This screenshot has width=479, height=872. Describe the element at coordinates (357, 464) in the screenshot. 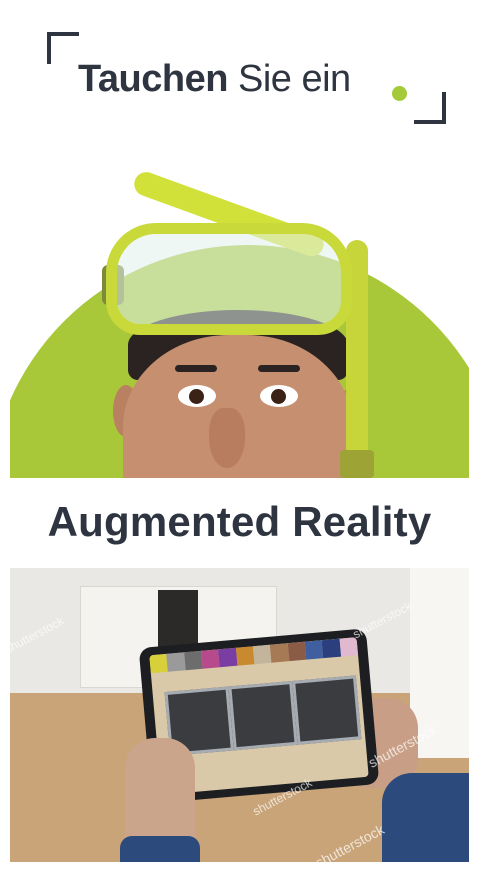

I see `snorkel-end` at that location.